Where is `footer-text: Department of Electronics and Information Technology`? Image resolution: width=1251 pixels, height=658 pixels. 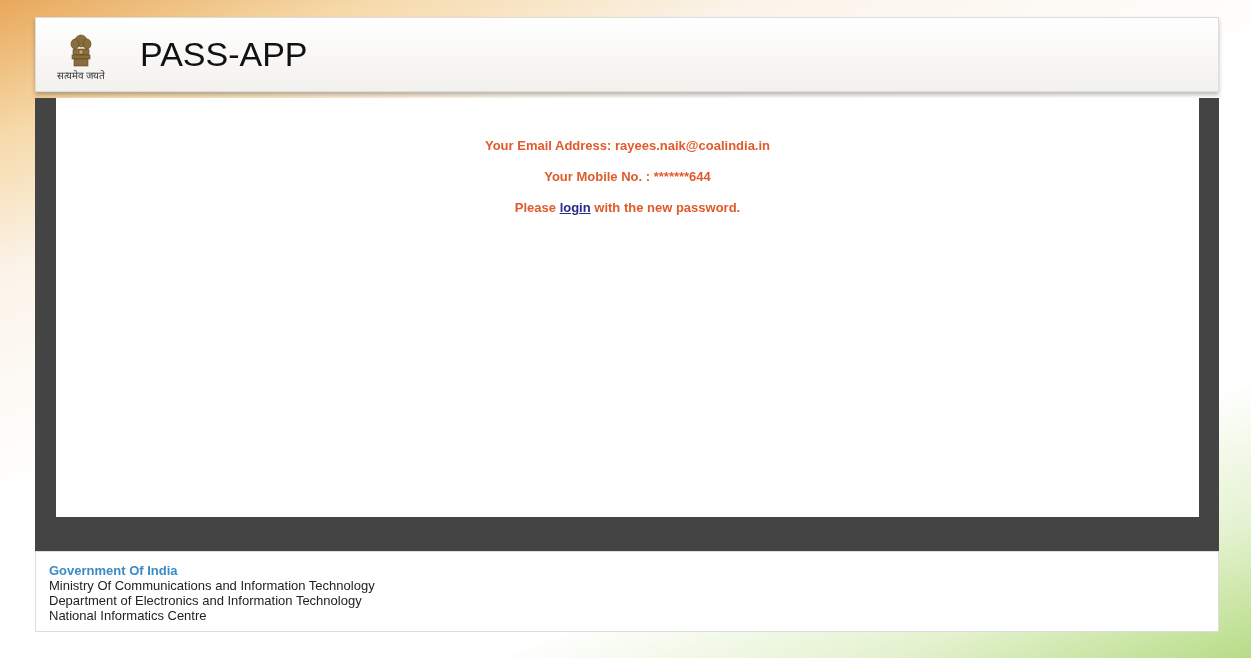
footer-text: Department of Electronics and Information Technology is located at coordinates (206, 600).